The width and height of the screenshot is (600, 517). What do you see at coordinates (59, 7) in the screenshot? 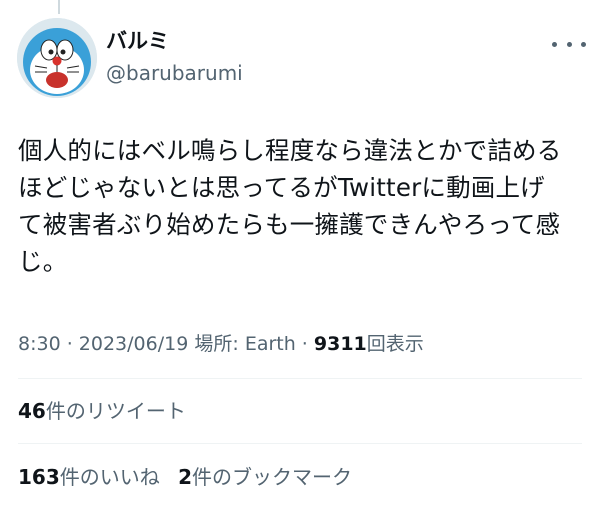
I see `thread-line` at bounding box center [59, 7].